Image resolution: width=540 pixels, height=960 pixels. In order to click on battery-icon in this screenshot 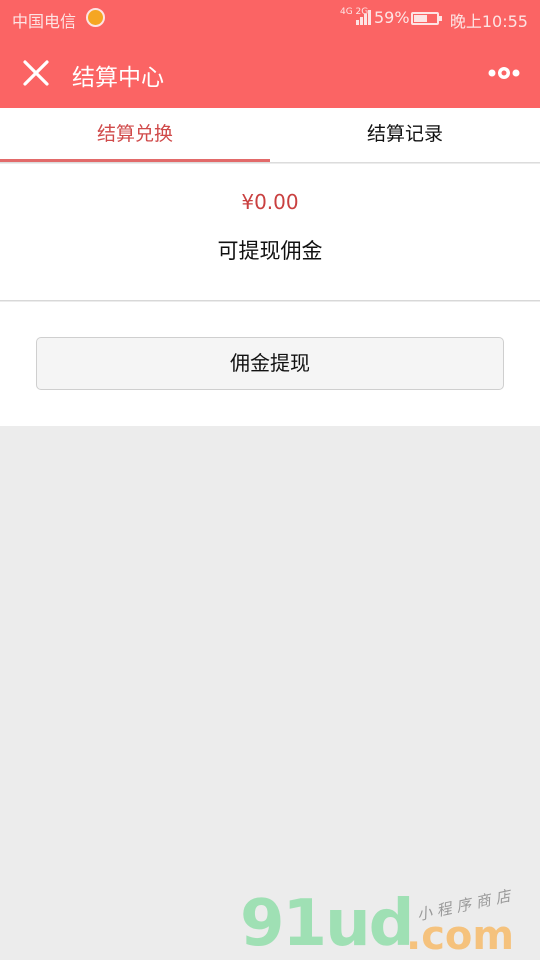, I will do `click(426, 18)`.